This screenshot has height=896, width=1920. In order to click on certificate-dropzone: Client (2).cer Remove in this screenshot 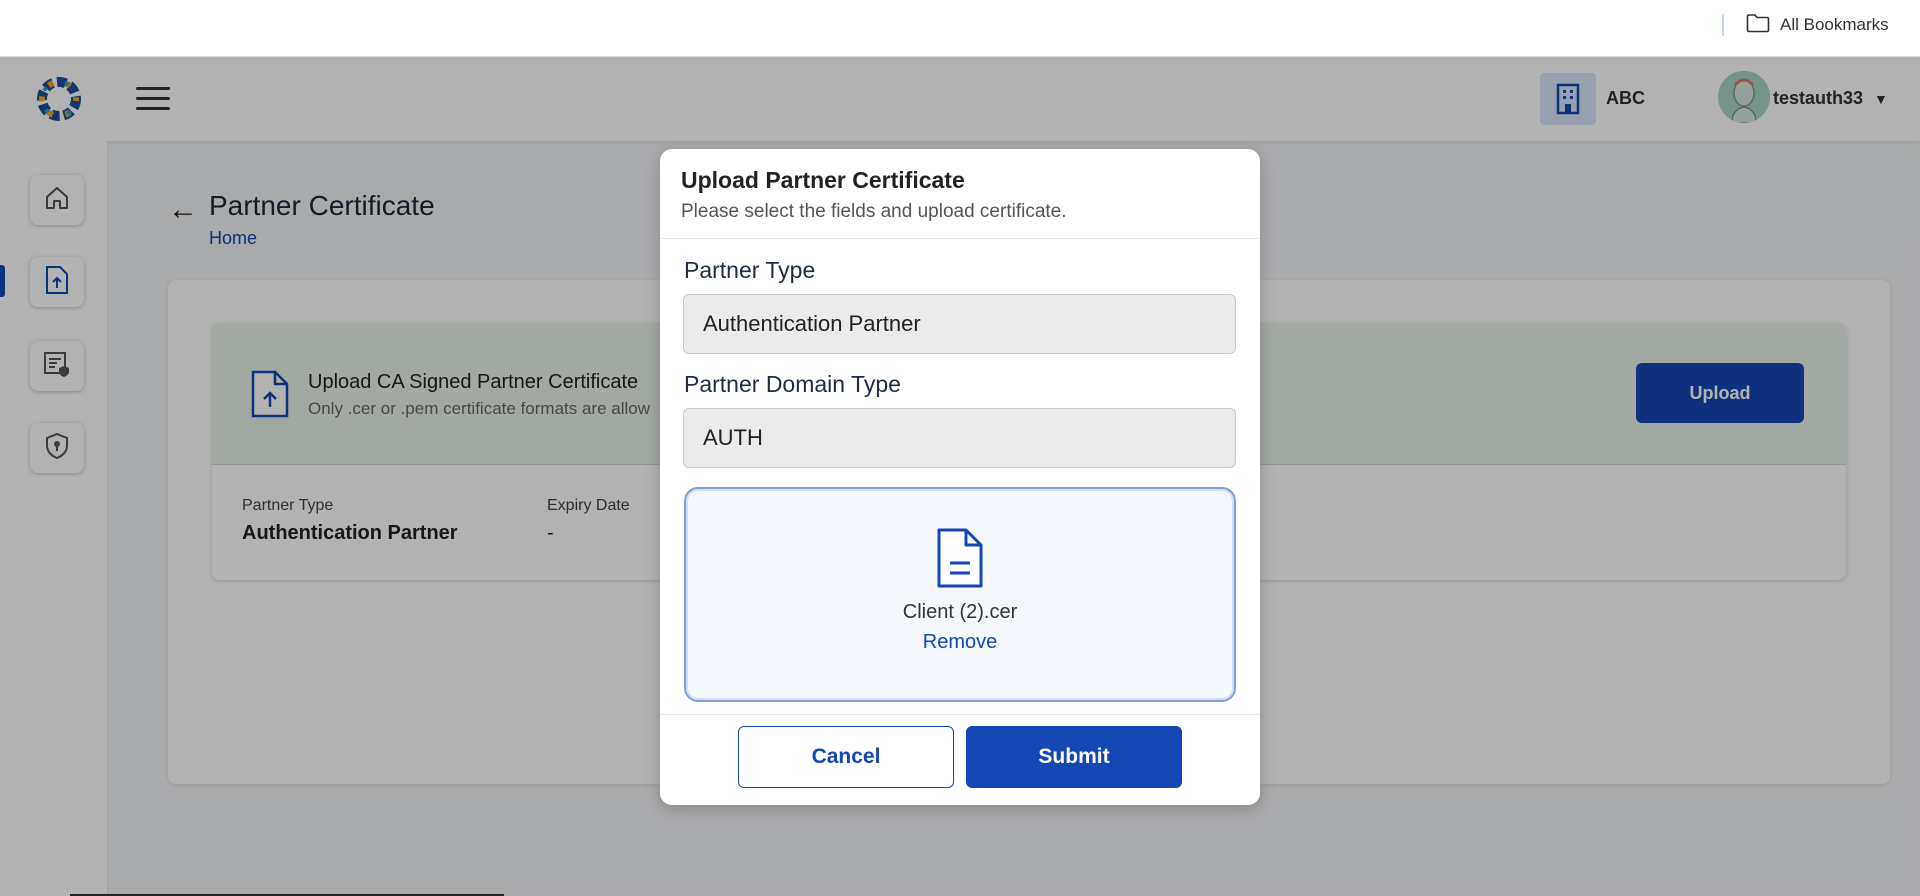, I will do `click(960, 594)`.